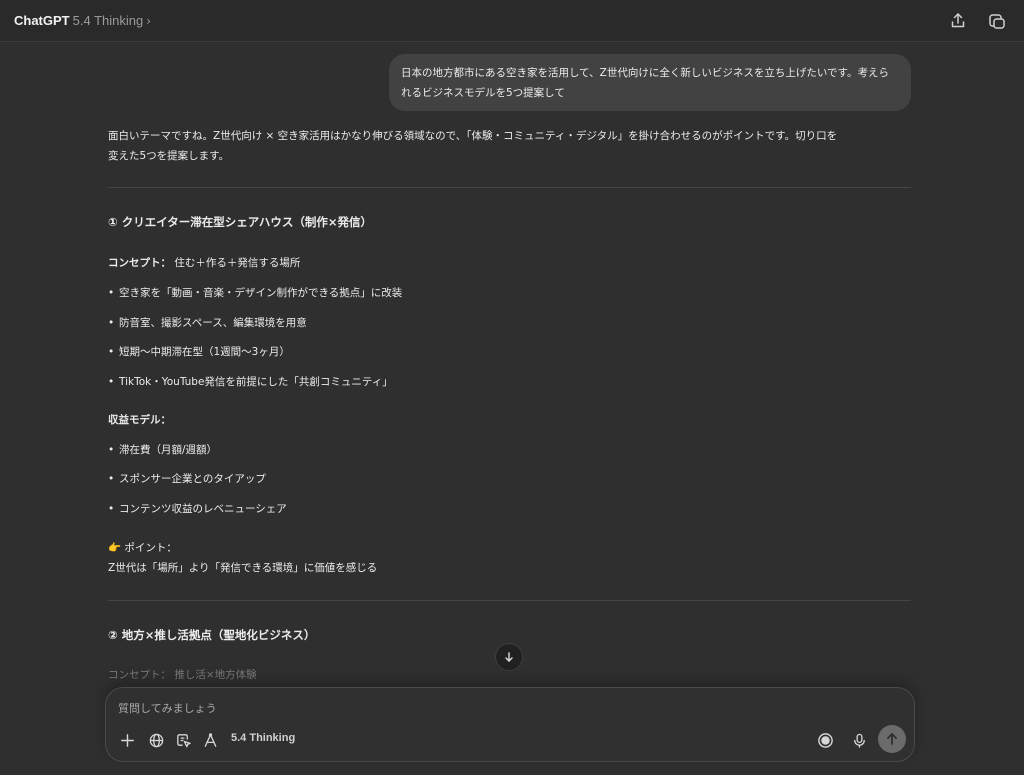 This screenshot has width=1024, height=775. I want to click on model-selector: ChatGPT 5.4 Thinking ›, so click(82, 20).